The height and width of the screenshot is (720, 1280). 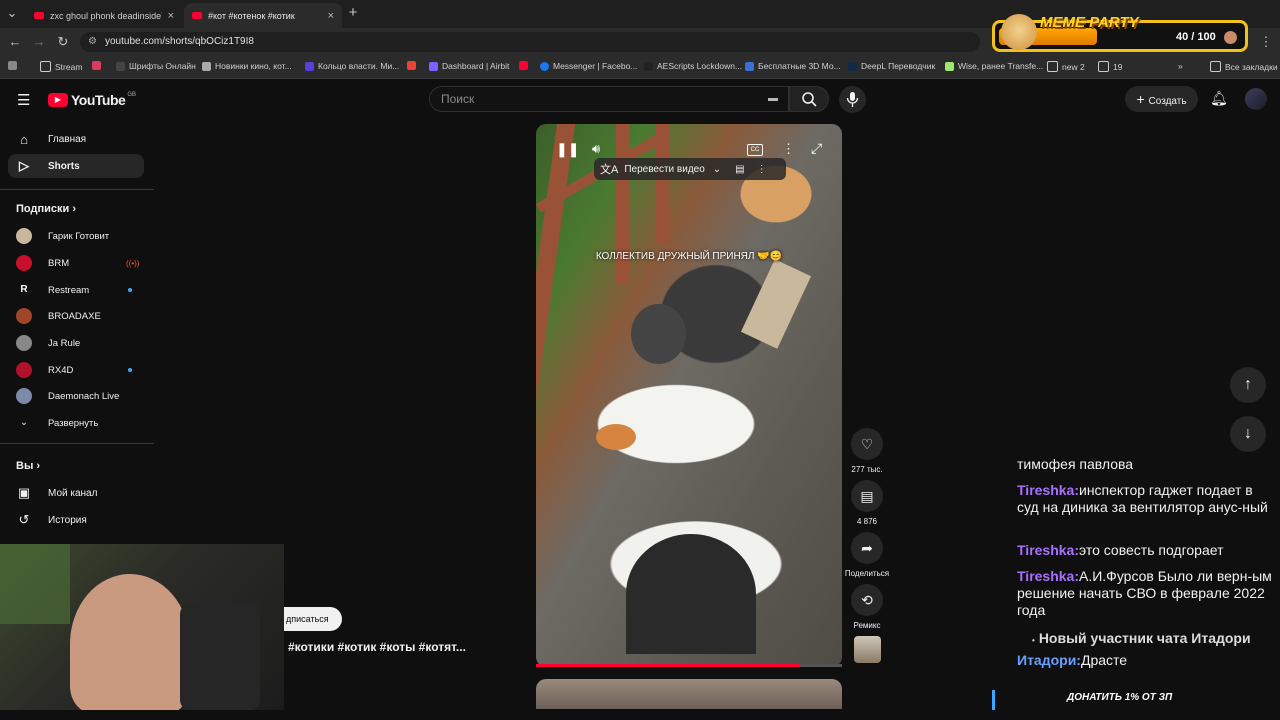 What do you see at coordinates (609, 99) in the screenshot?
I see `search-input: Поиск ▬` at bounding box center [609, 99].